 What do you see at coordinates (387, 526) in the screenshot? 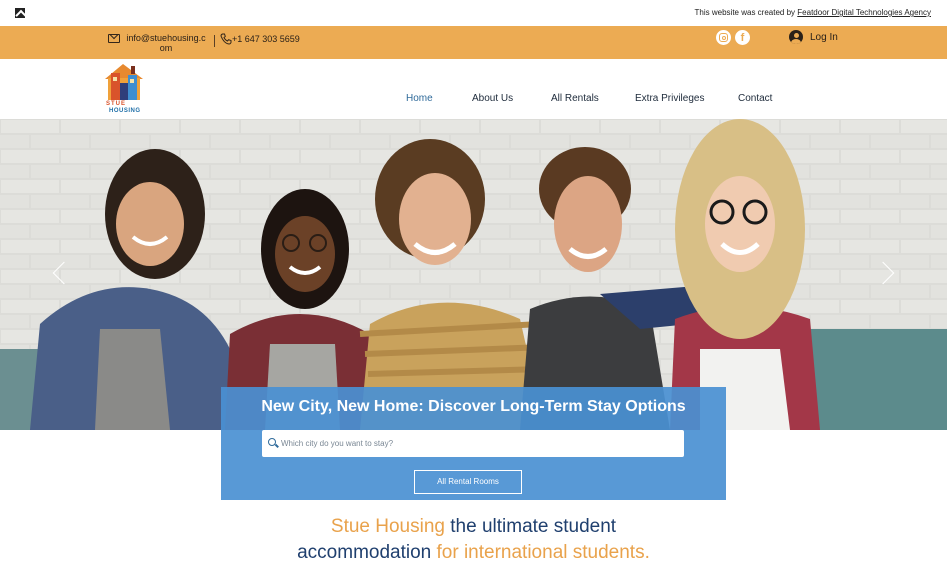
I see `tagline-brand: Stue Housing` at bounding box center [387, 526].